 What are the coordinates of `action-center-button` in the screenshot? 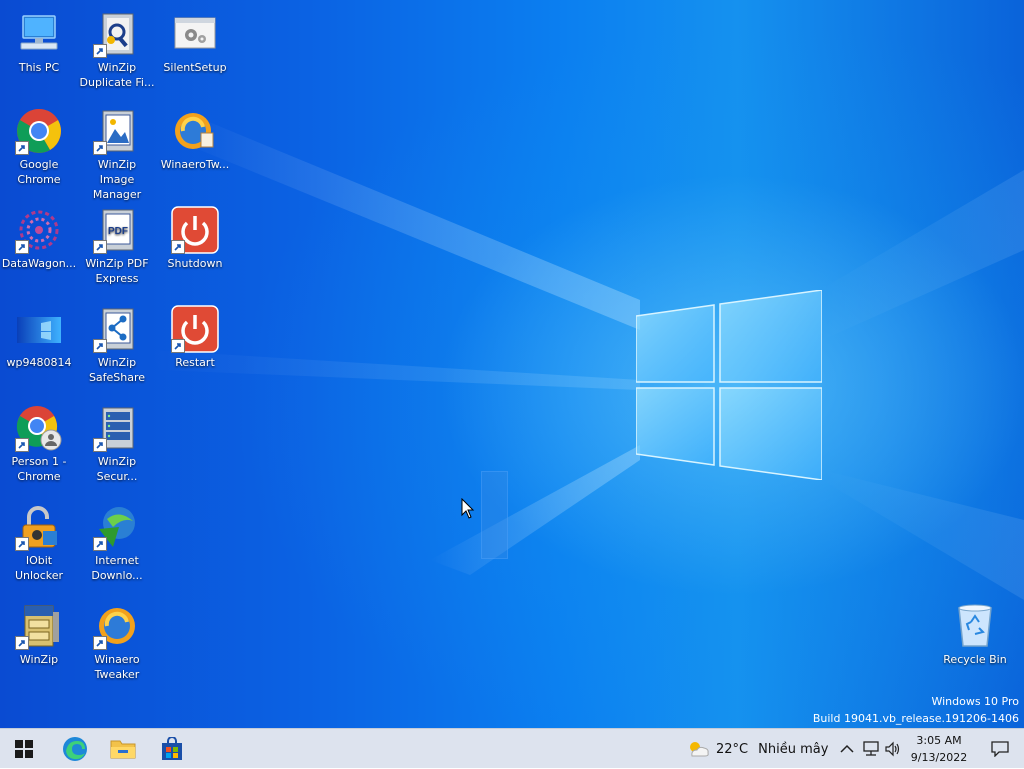 It's located at (1000, 749).